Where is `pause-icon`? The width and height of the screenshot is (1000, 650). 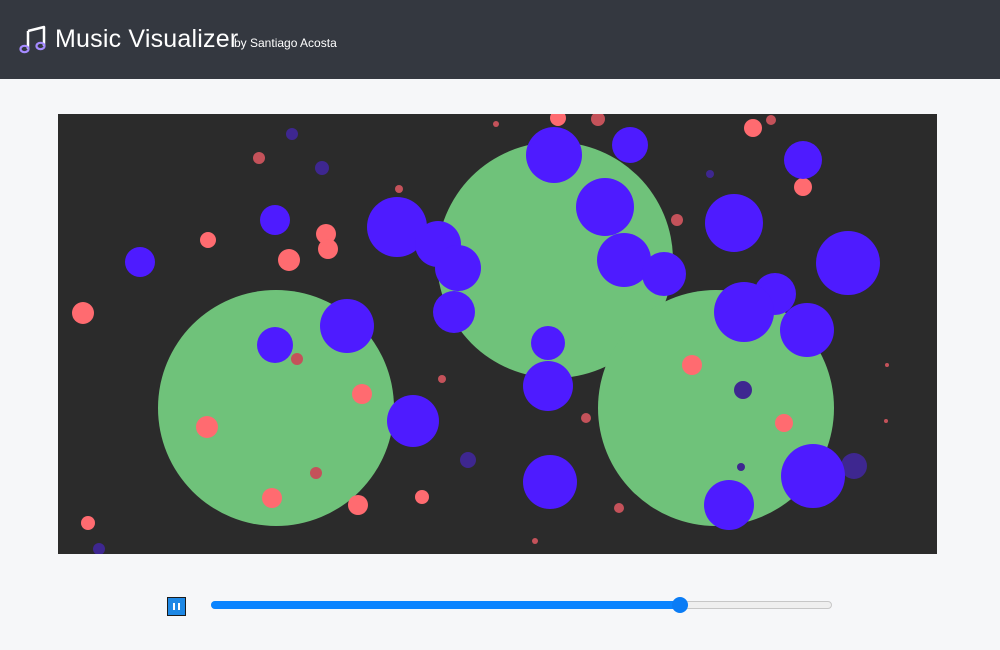
pause-icon is located at coordinates (176, 606).